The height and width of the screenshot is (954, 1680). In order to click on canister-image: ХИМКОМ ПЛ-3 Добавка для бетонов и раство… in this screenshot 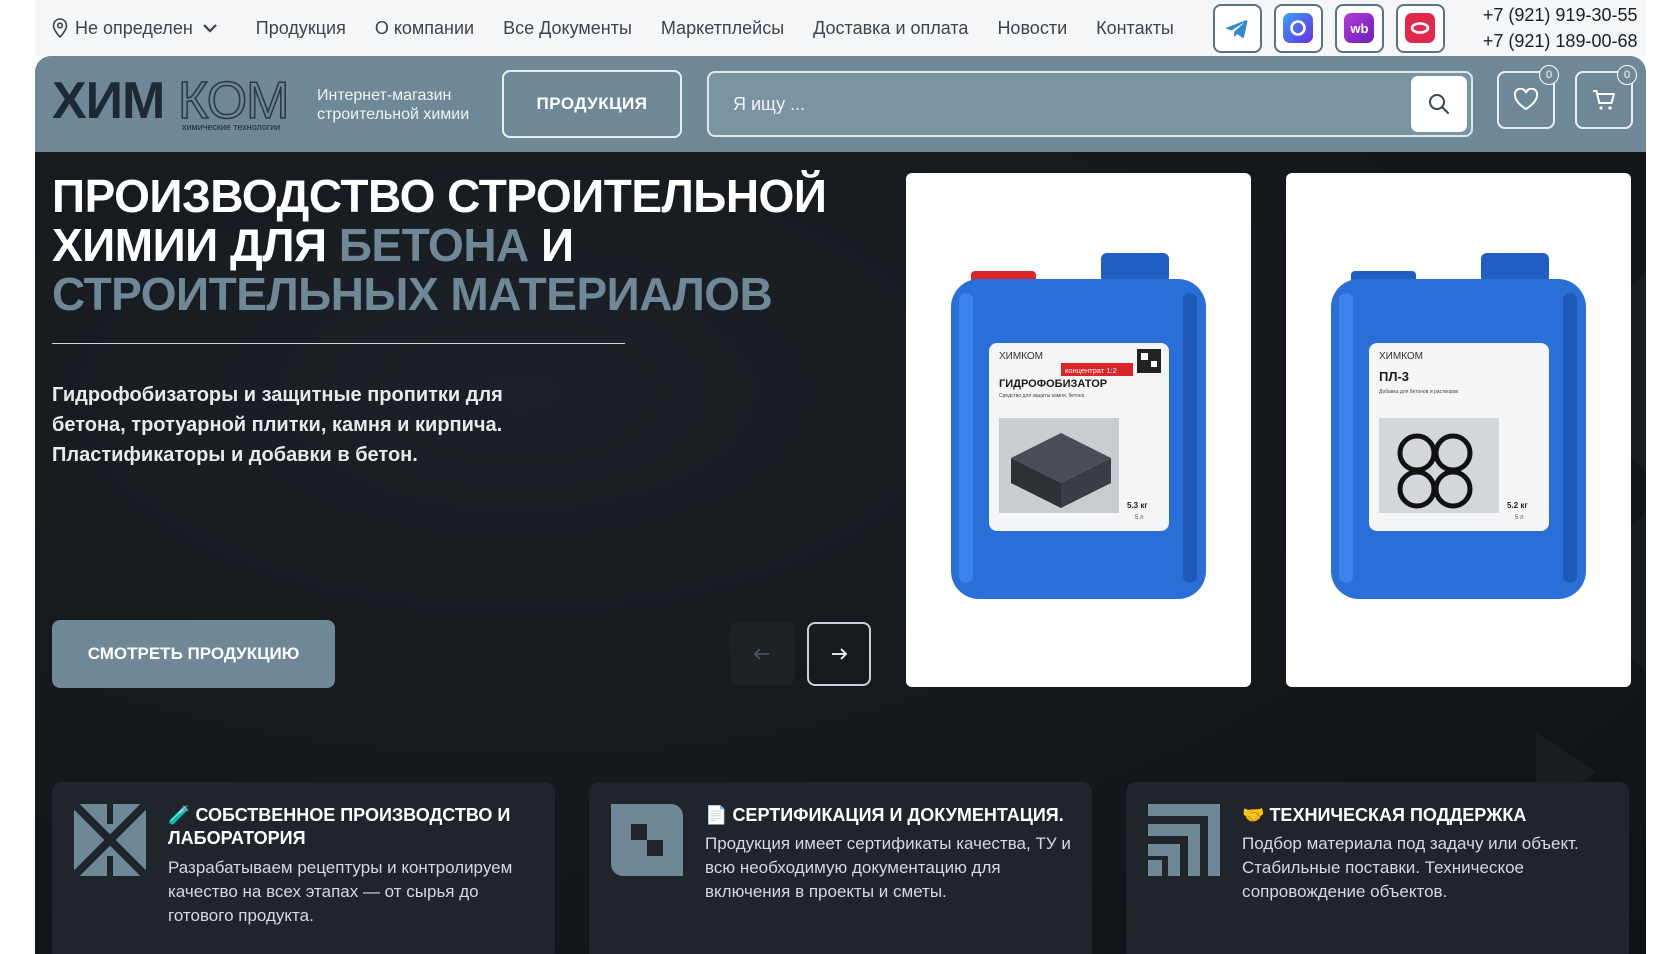, I will do `click(1458, 426)`.